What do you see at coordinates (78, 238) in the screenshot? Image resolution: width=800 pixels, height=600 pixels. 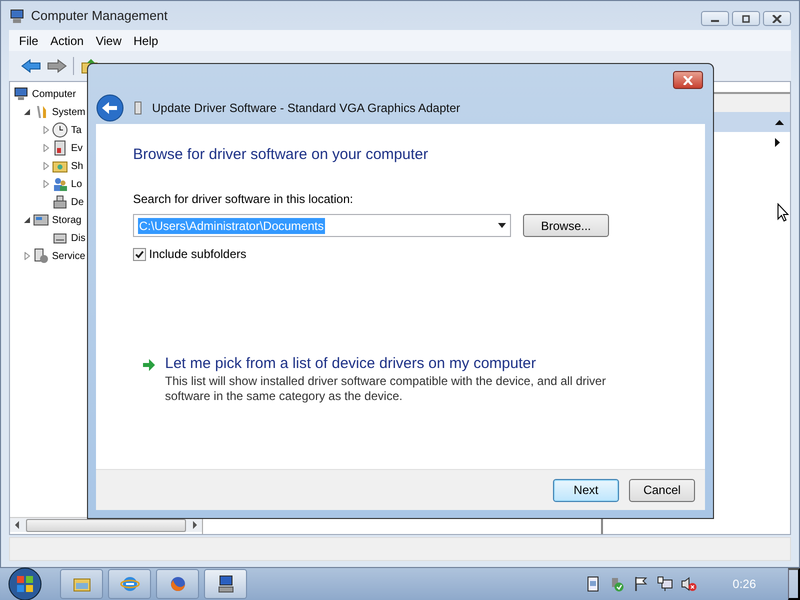 I see `tree-item: Dis` at bounding box center [78, 238].